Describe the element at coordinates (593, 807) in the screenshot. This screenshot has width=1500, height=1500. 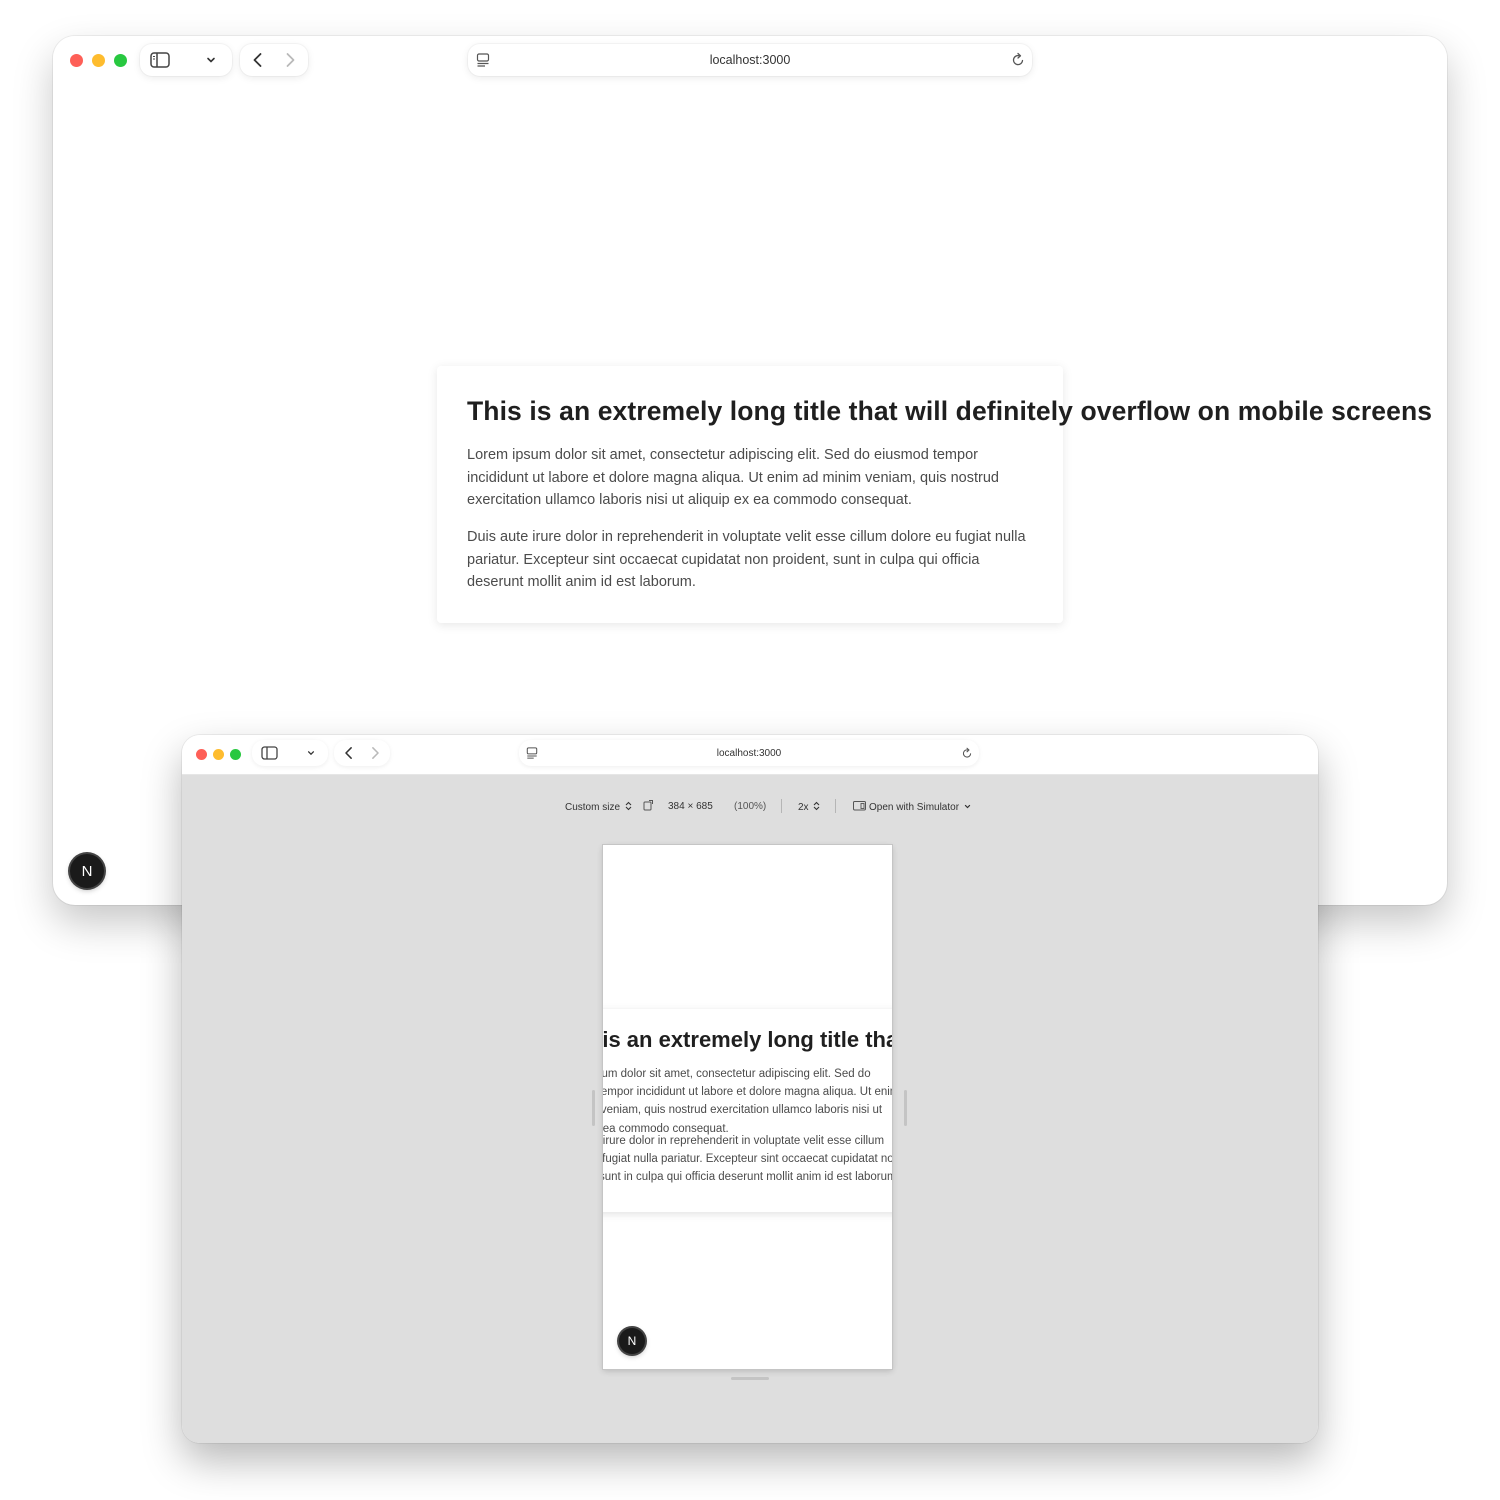
I see `device-label: Custom size` at that location.